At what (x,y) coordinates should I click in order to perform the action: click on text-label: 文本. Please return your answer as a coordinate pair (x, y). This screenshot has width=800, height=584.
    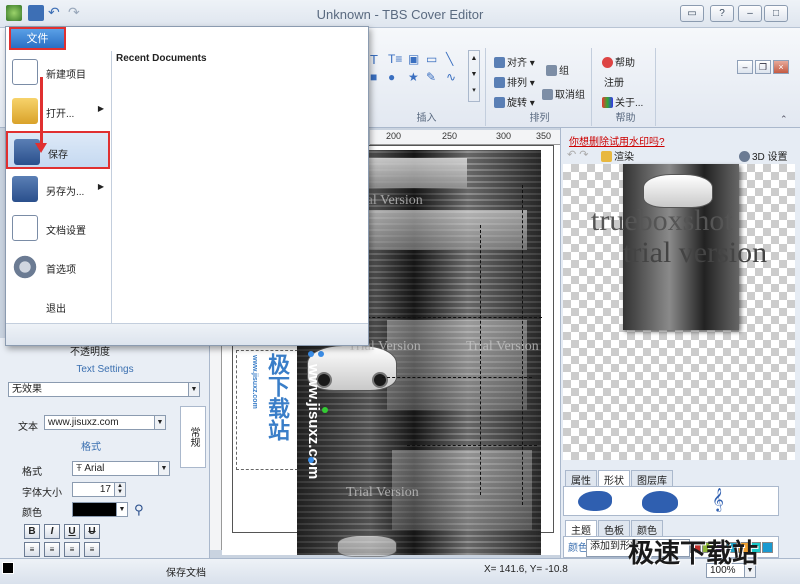
    Looking at the image, I should click on (28, 427).